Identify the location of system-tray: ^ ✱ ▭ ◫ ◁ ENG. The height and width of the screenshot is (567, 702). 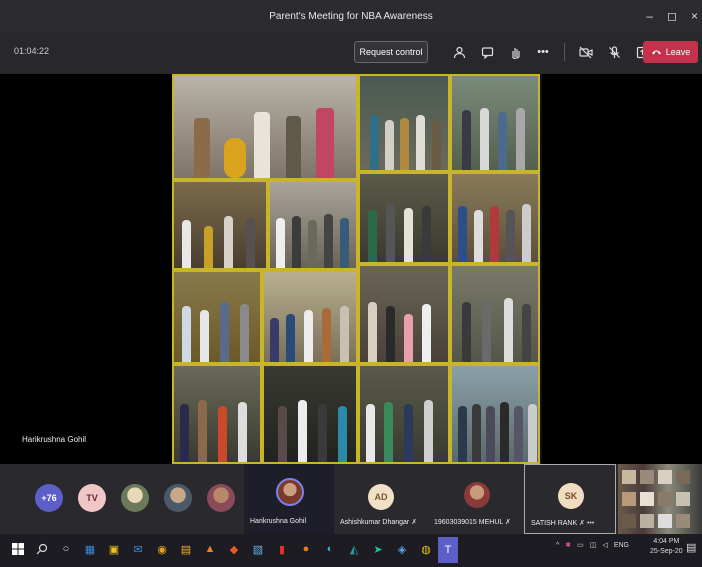
(592, 545).